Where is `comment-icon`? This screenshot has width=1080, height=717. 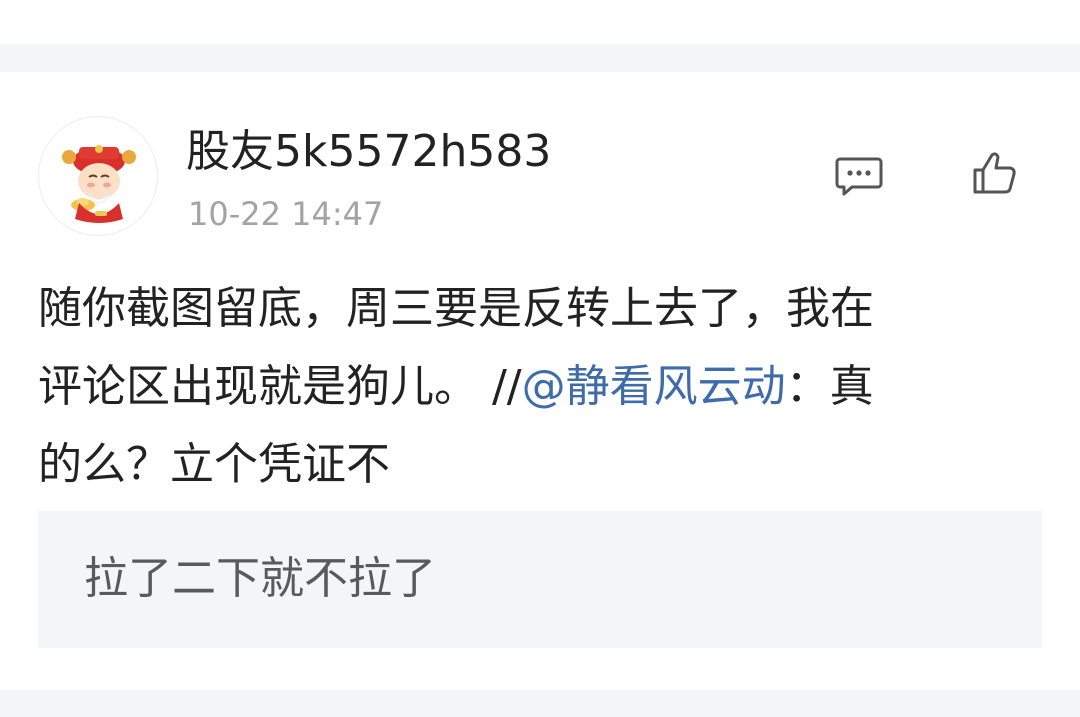
comment-icon is located at coordinates (859, 176).